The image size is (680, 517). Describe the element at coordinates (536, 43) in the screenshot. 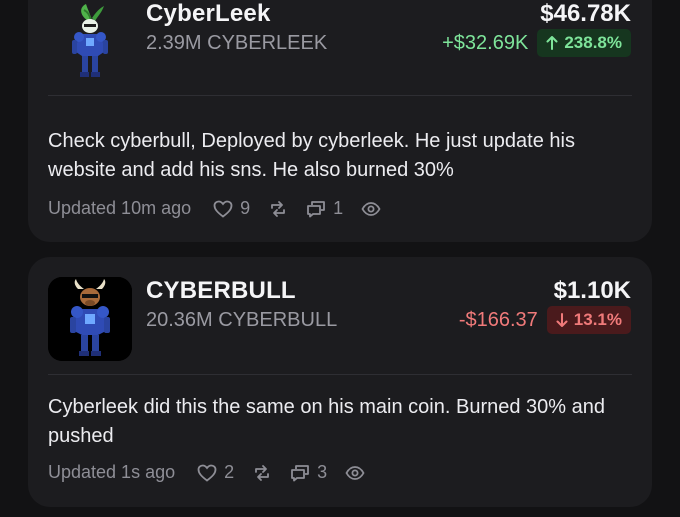

I see `price-change: +$32.69K 238.8%` at that location.